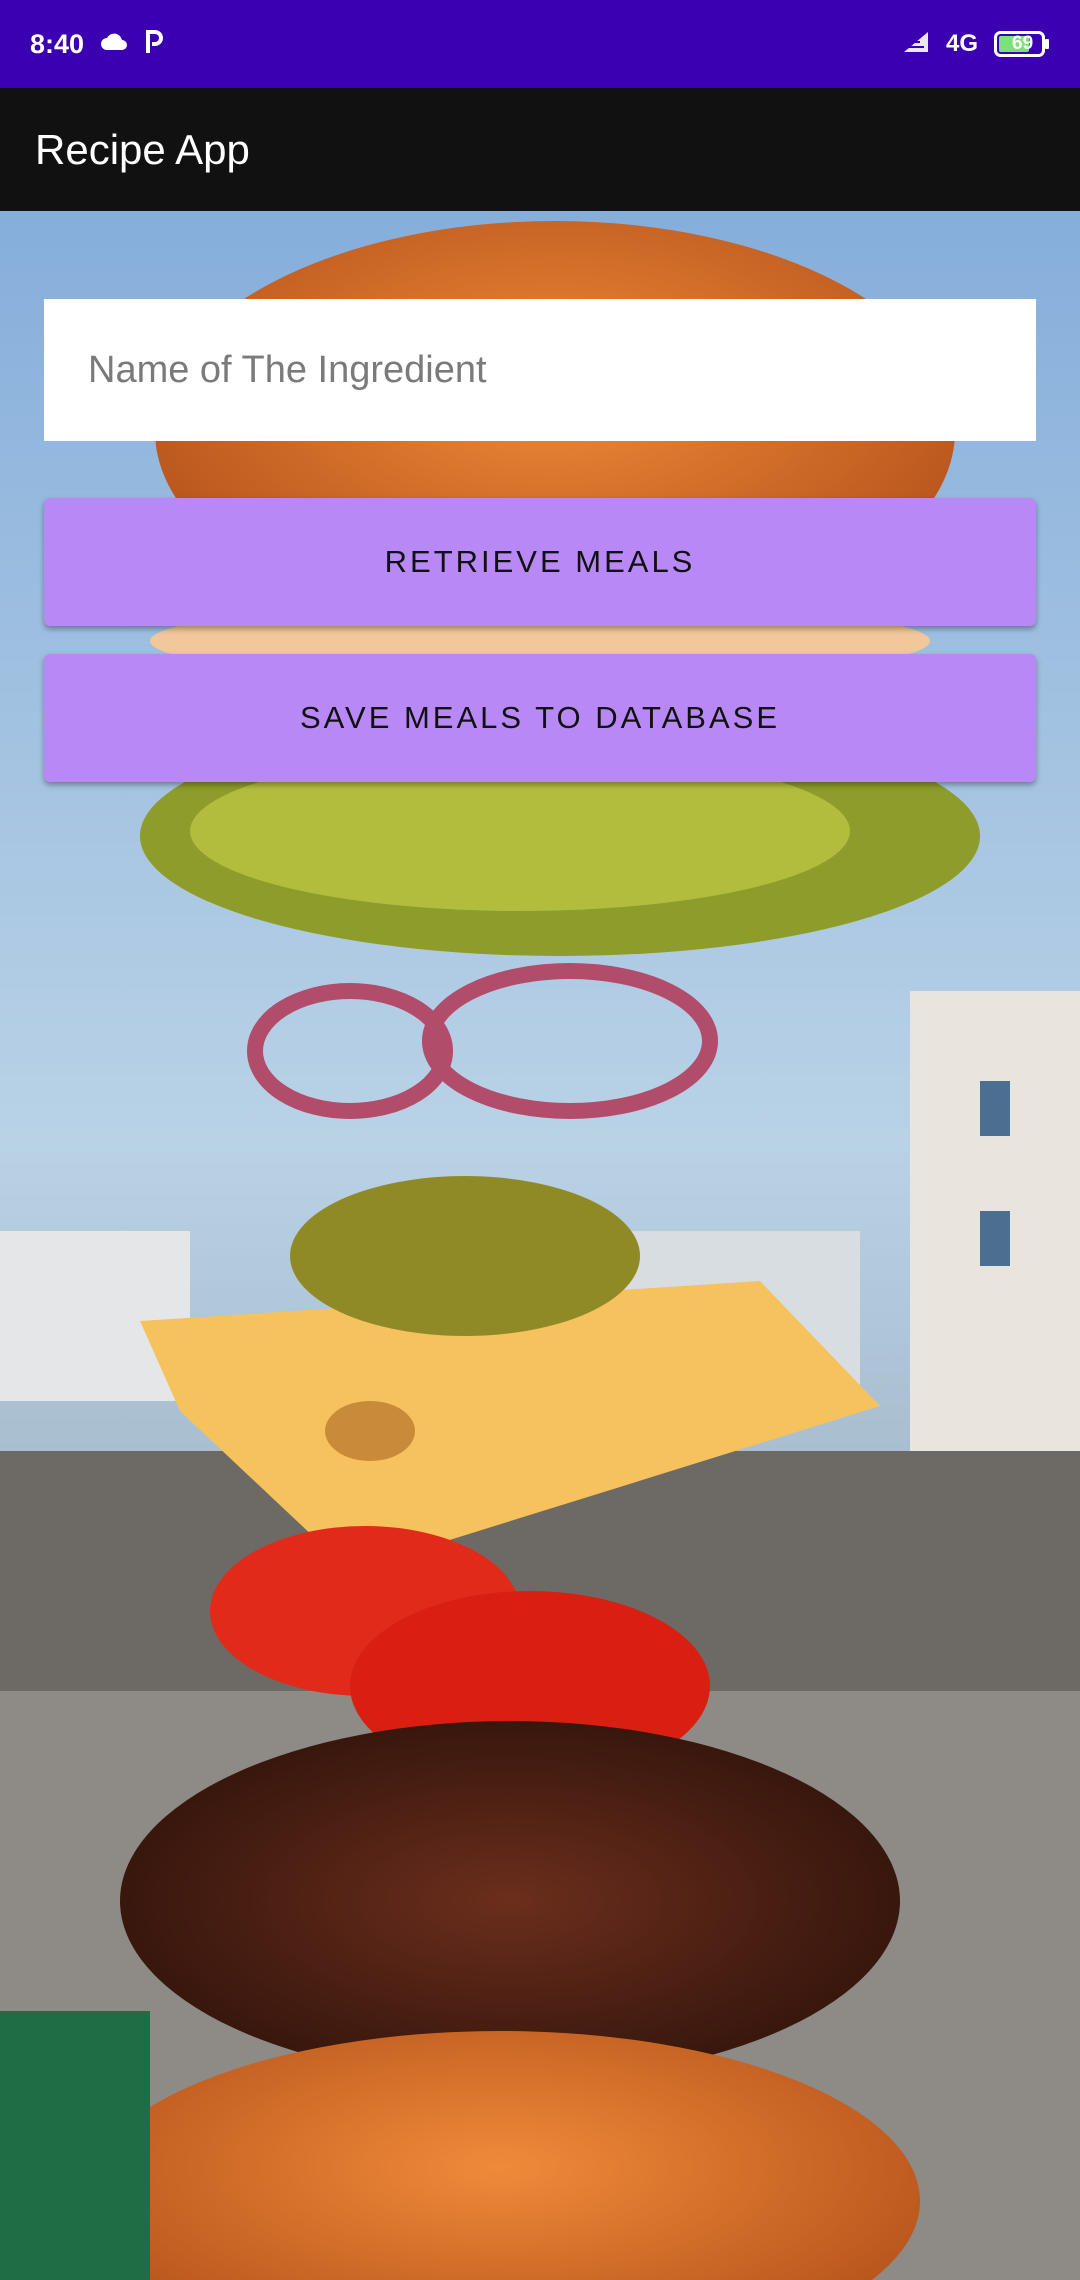 The image size is (1080, 2280). Describe the element at coordinates (97, 44) in the screenshot. I see `status-left: 8:40` at that location.